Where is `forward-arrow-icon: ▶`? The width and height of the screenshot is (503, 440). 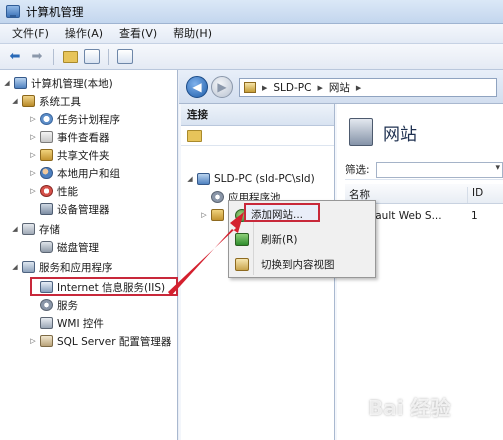
forward-arrow-icon: ▶ is located at coordinates (222, 87).